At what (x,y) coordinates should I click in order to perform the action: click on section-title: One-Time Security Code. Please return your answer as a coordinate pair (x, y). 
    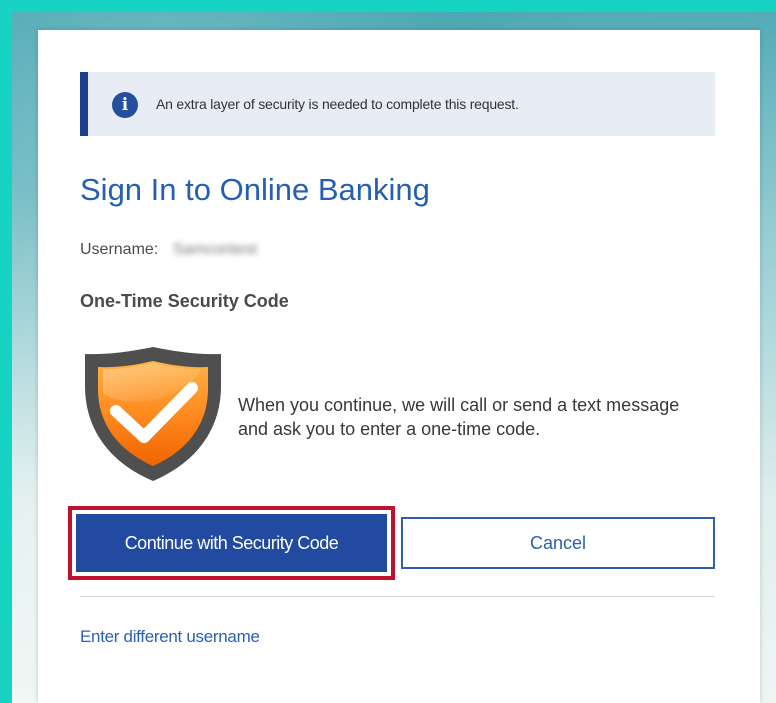
    Looking at the image, I should click on (184, 301).